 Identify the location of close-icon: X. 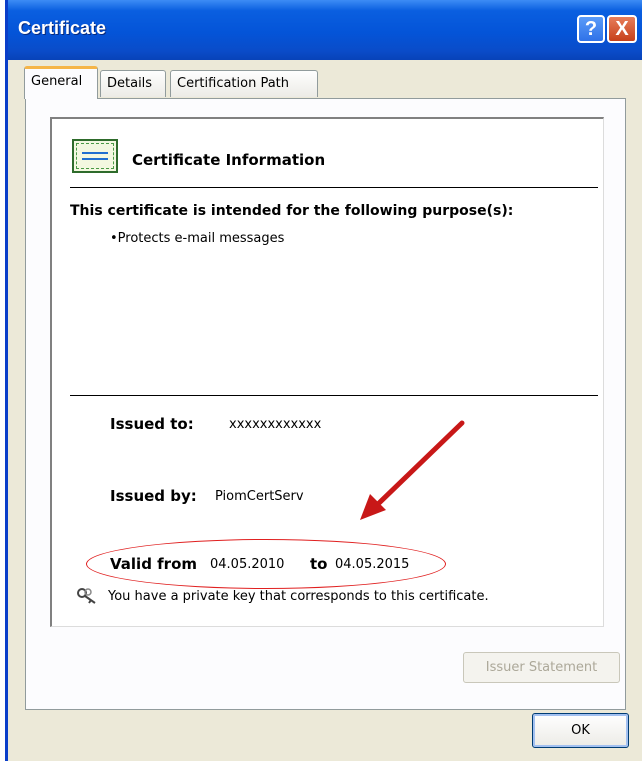
(622, 29).